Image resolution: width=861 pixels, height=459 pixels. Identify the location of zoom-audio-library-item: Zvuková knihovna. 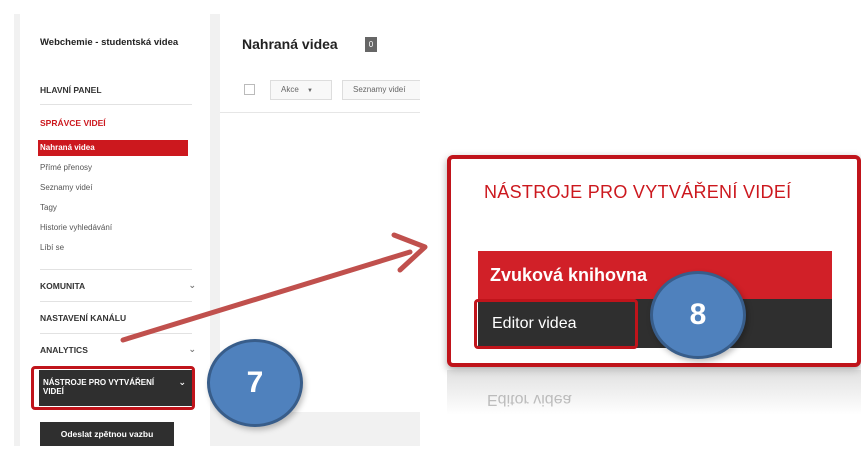
(655, 275).